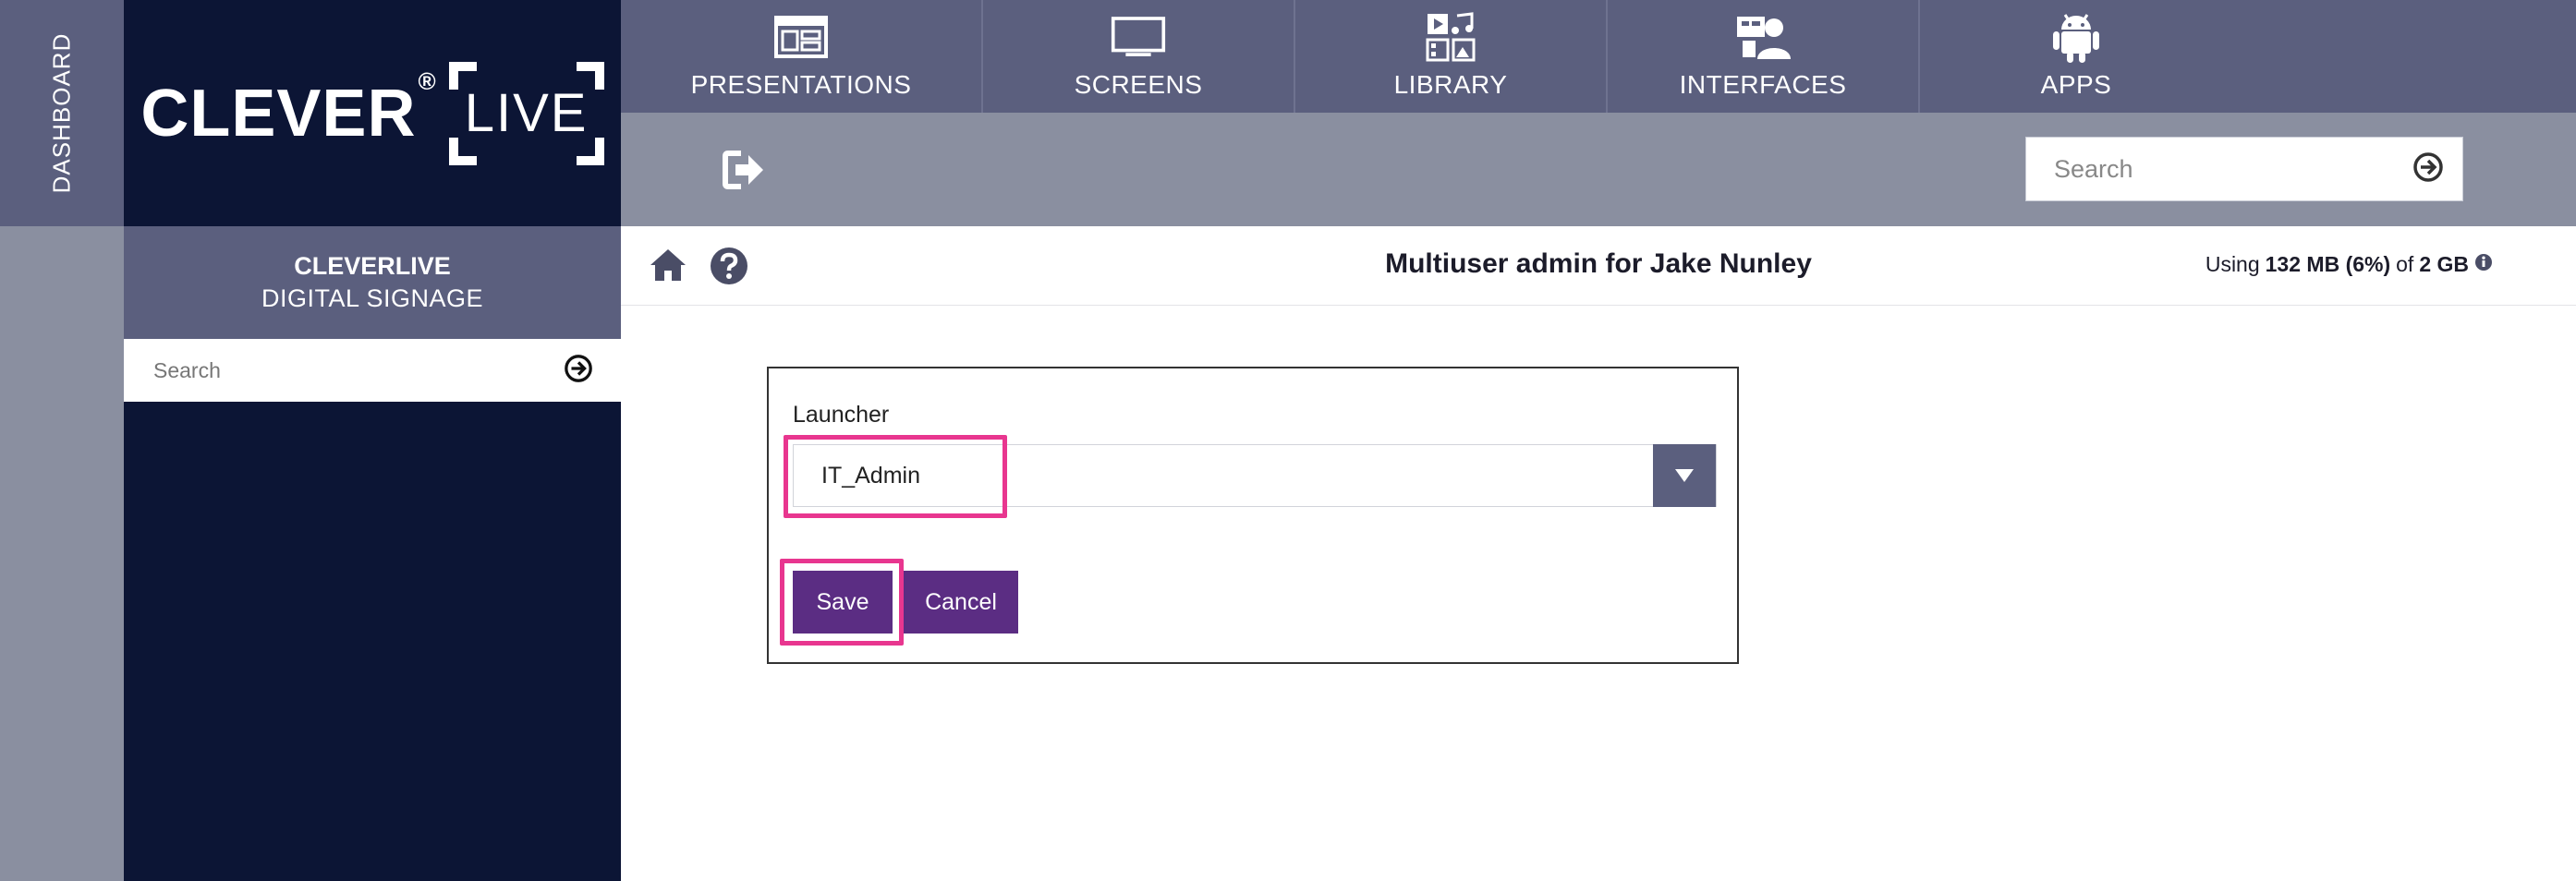  I want to click on left-search-go-icon, so click(578, 371).